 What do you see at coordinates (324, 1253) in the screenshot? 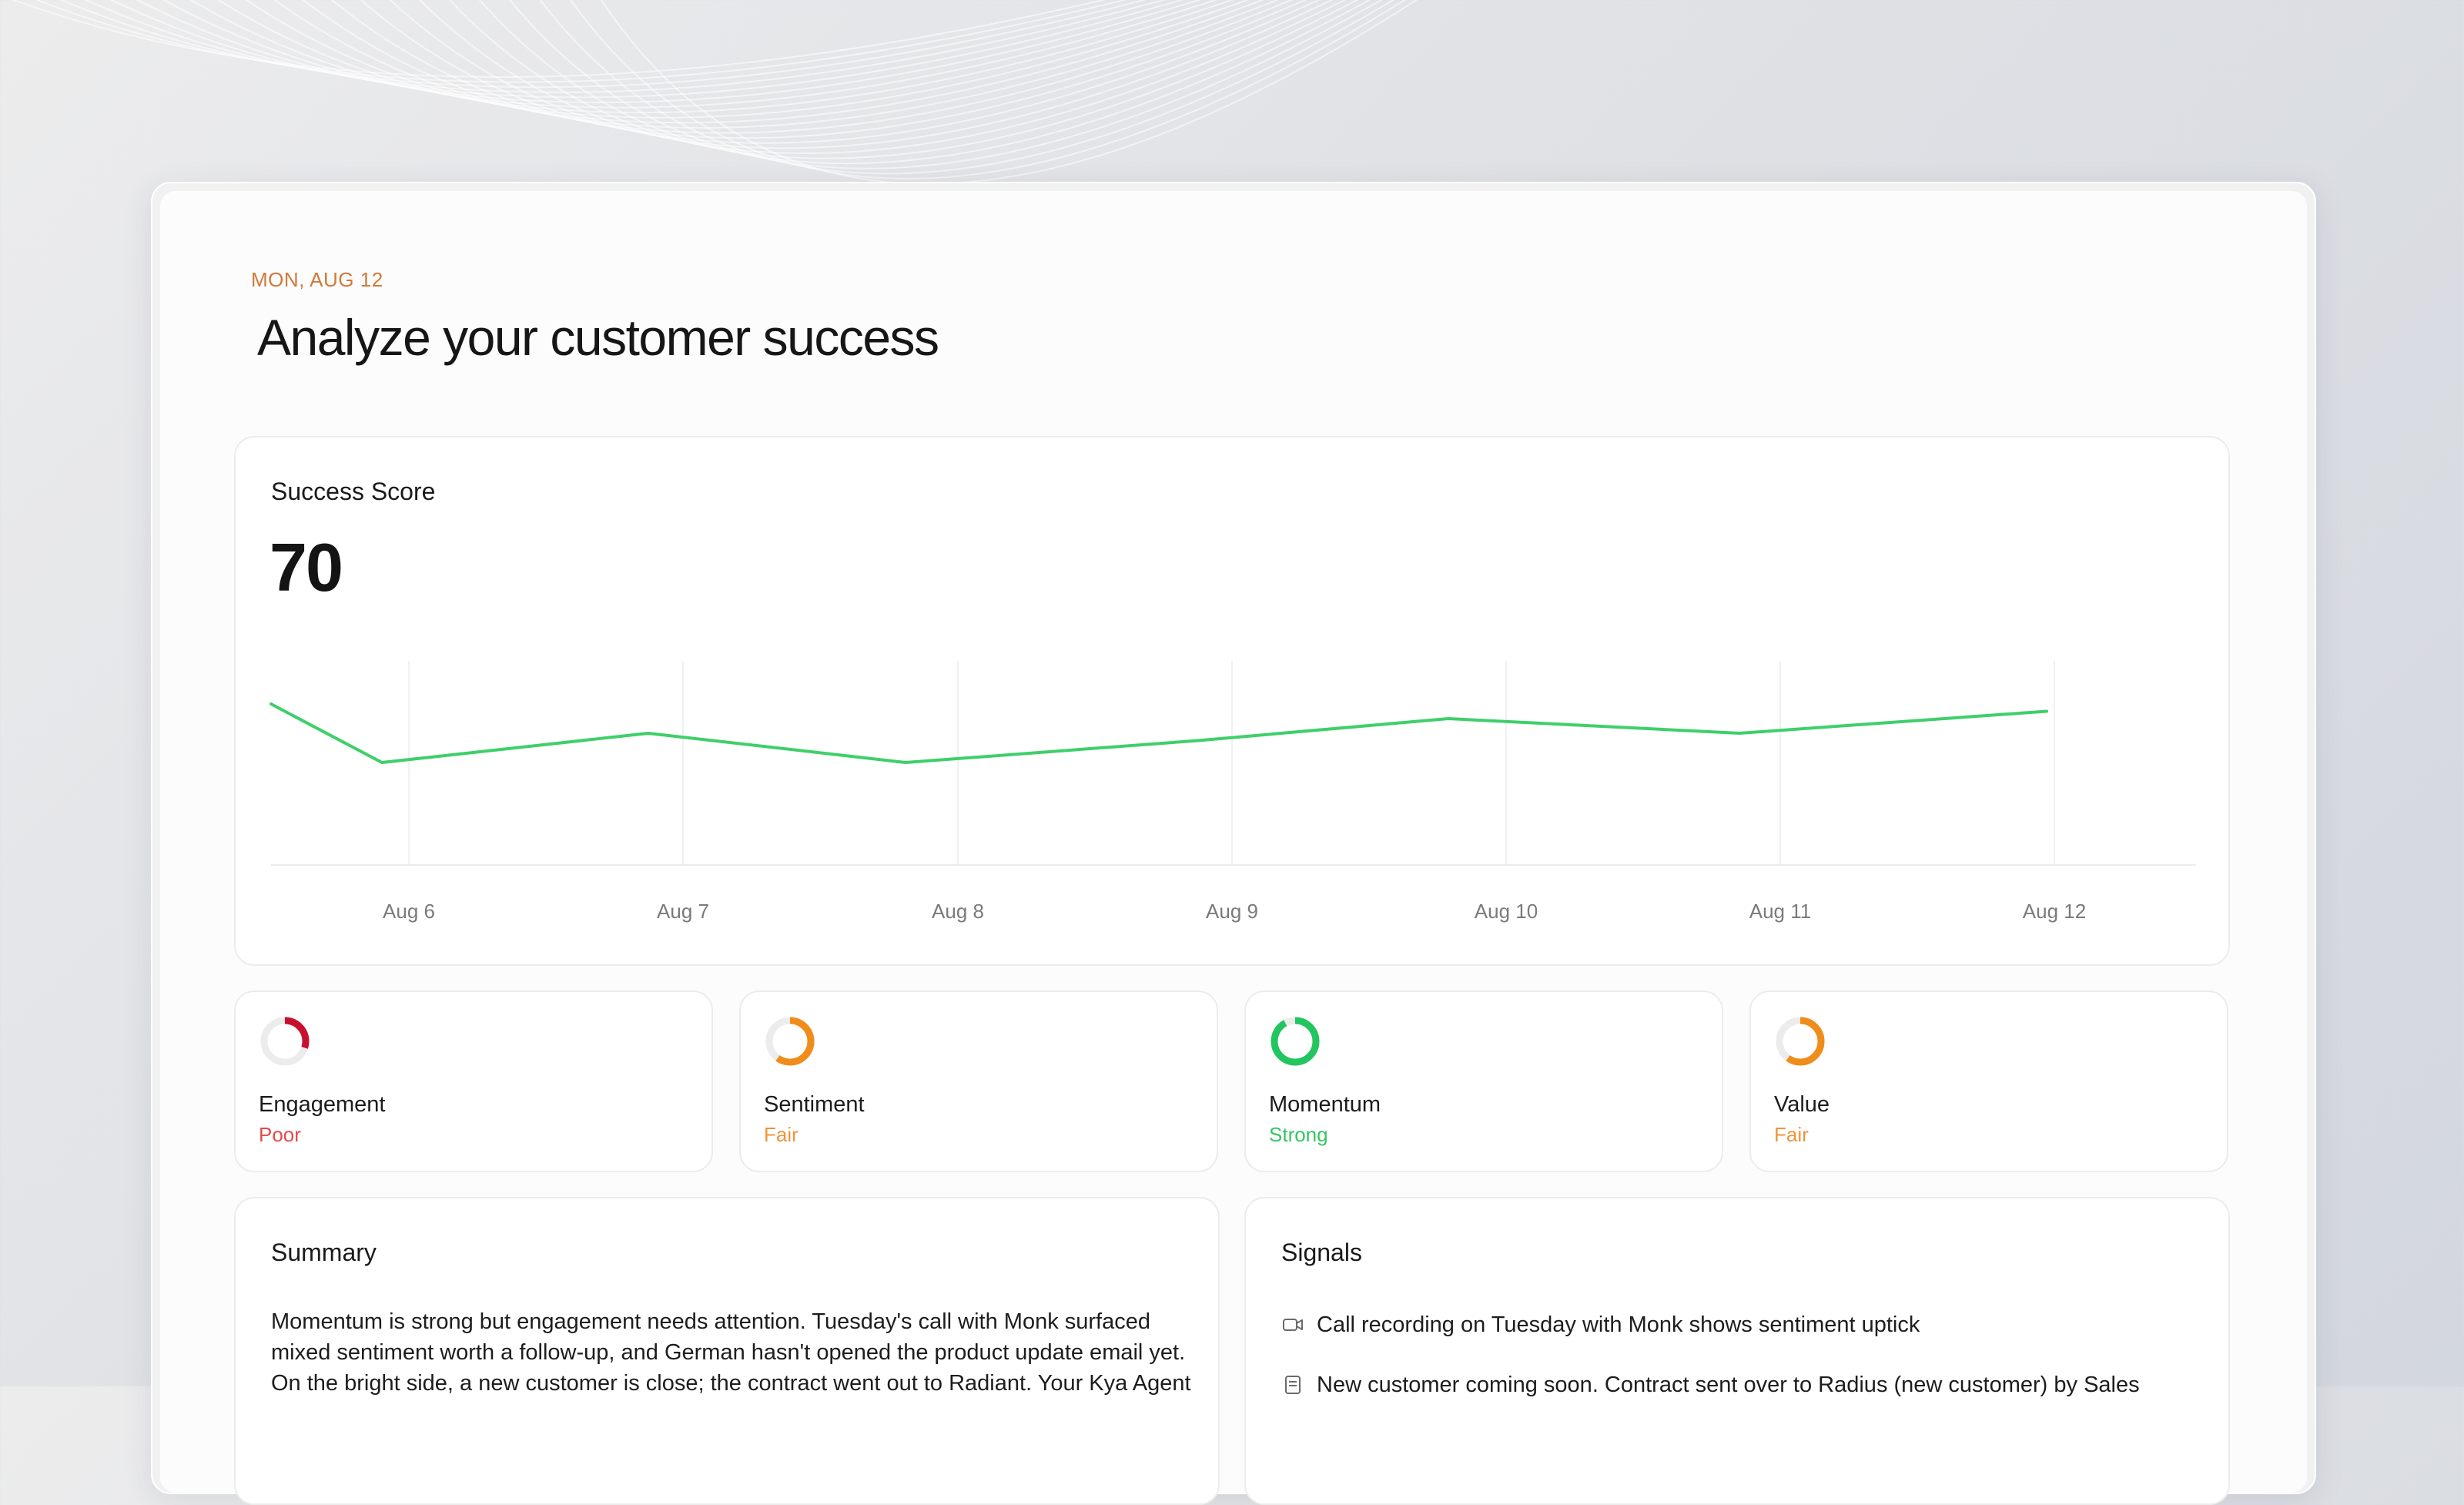
I see `summary-title: Summary` at bounding box center [324, 1253].